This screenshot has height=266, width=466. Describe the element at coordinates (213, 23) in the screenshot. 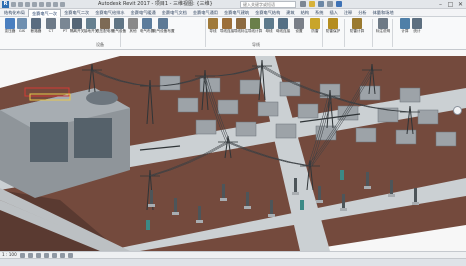

I see `wire-icon` at that location.